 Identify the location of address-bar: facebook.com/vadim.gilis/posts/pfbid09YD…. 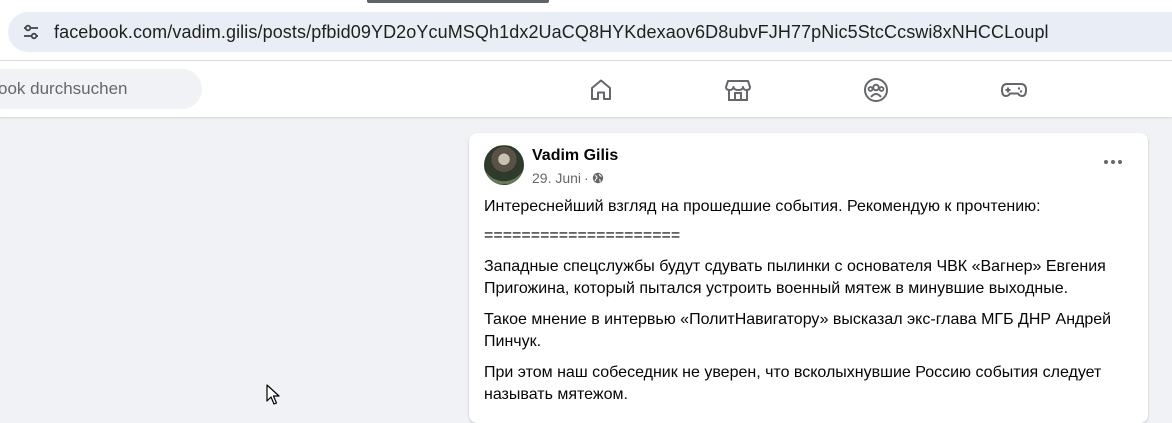
(590, 32).